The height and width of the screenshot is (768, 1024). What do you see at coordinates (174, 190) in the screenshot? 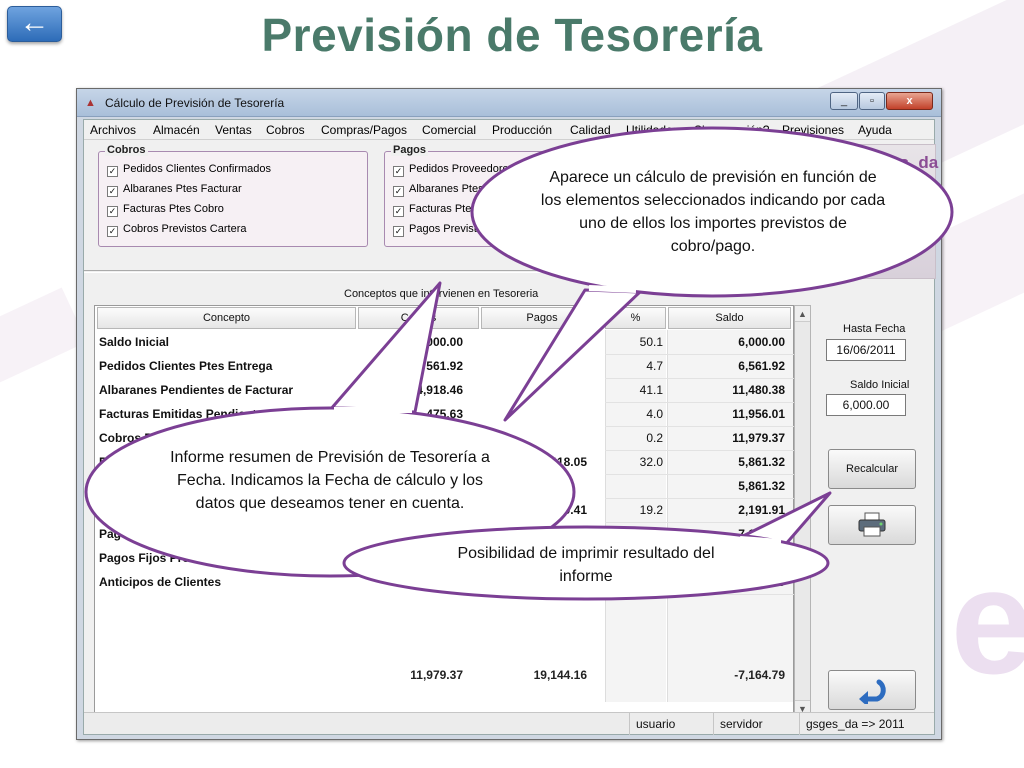
I see `checkbox-albaranes-ptes-facturar: ✓ Albaranes Ptes Facturar` at bounding box center [174, 190].